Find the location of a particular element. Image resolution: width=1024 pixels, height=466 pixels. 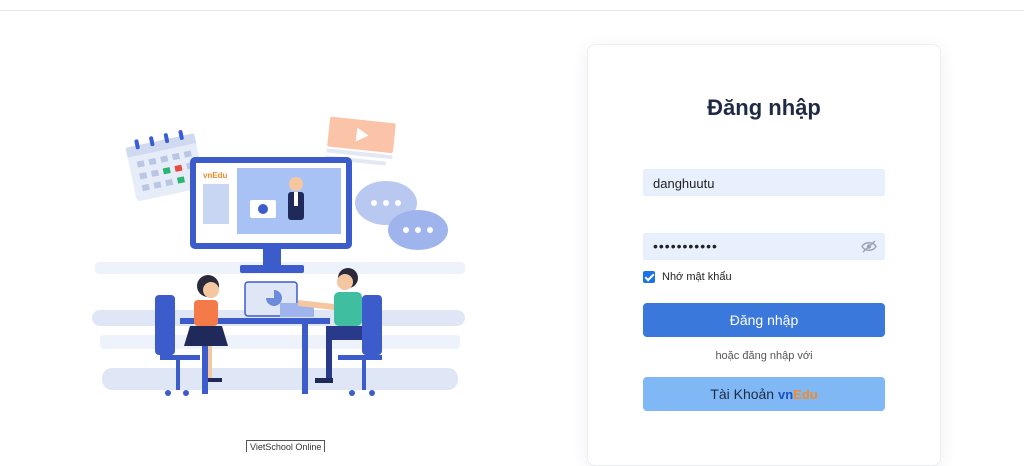

remember-checkbox is located at coordinates (649, 277).